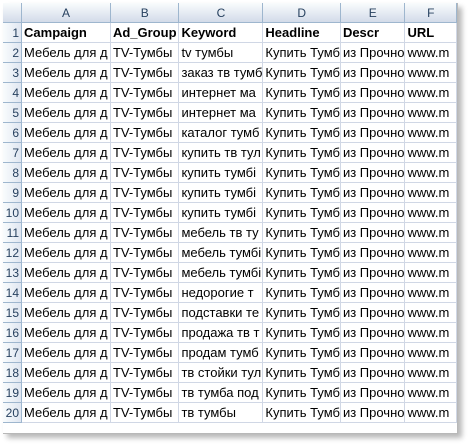 The height and width of the screenshot is (444, 468). What do you see at coordinates (430, 13) in the screenshot?
I see `column-header-f: F` at bounding box center [430, 13].